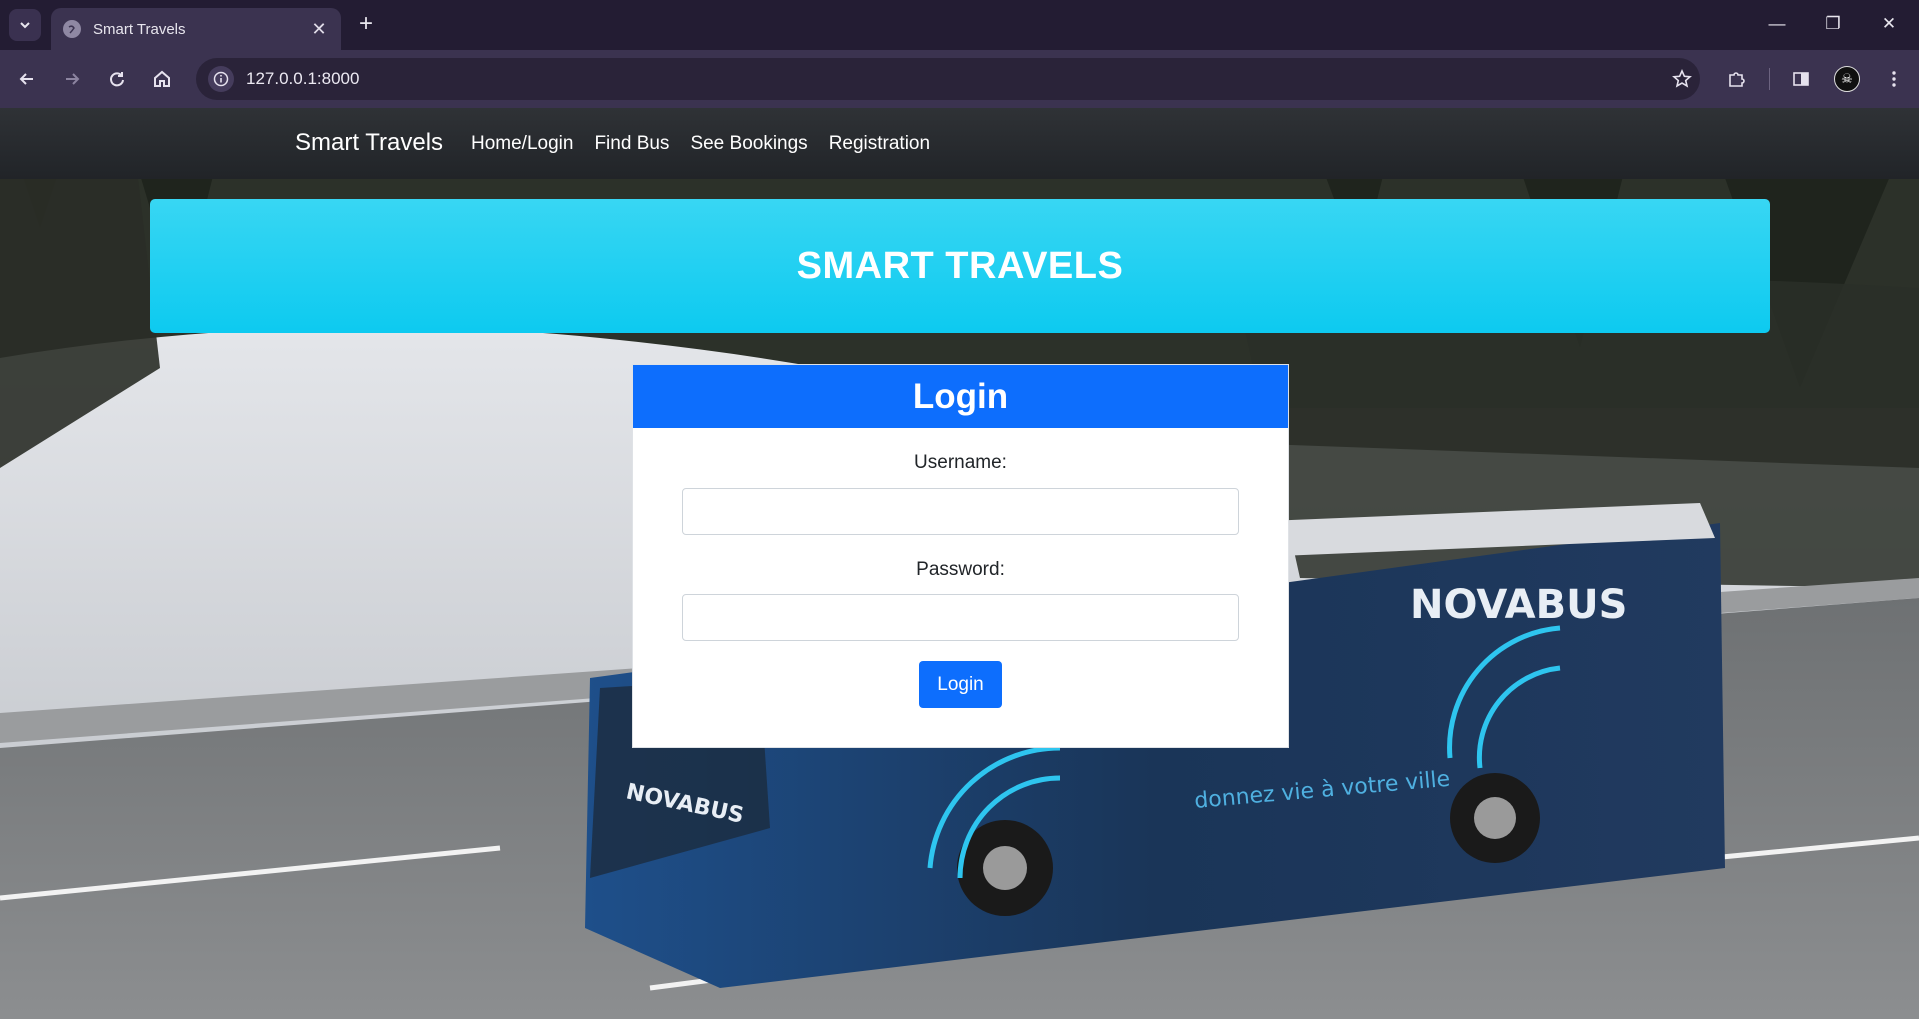 Image resolution: width=1919 pixels, height=1019 pixels. What do you see at coordinates (960, 617) in the screenshot?
I see `password-input` at bounding box center [960, 617].